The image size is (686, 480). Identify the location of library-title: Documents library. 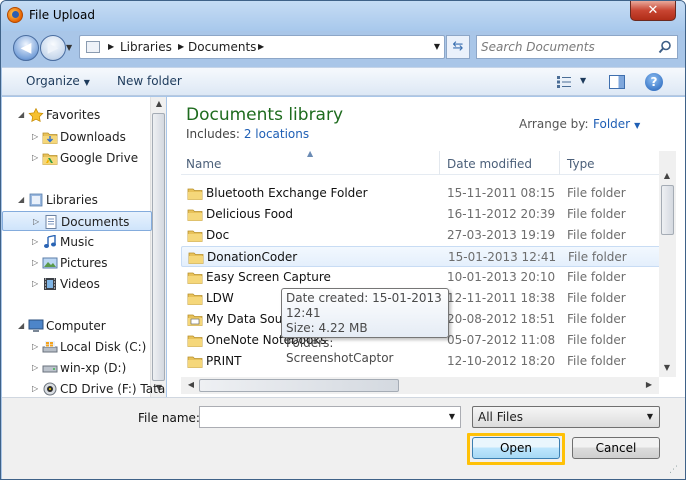
(265, 115).